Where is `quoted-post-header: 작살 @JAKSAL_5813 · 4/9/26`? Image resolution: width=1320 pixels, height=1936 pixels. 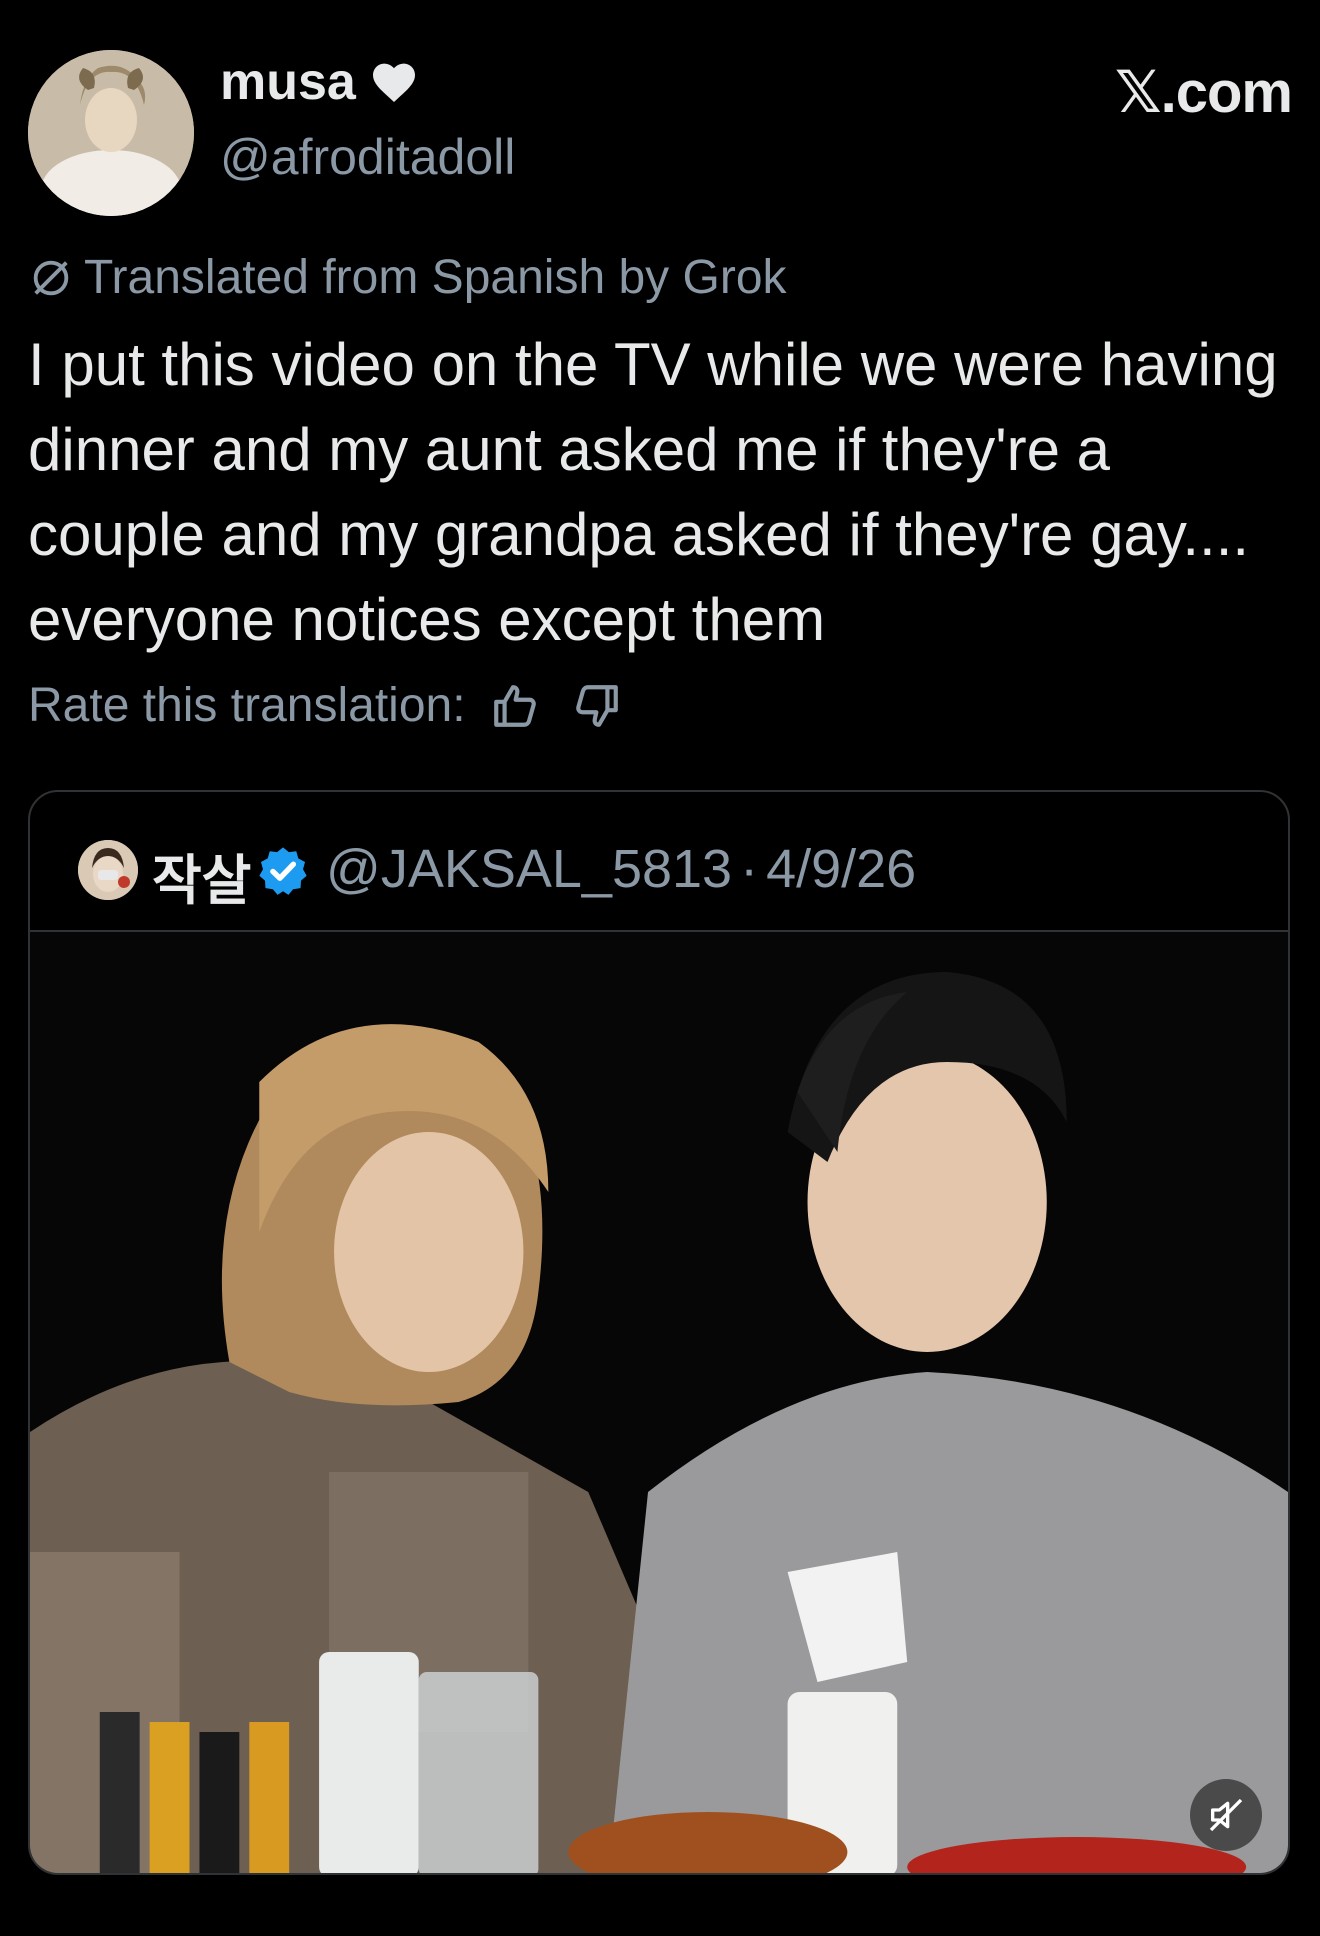 quoted-post-header: 작살 @JAKSAL_5813 · 4/9/26 is located at coordinates (659, 862).